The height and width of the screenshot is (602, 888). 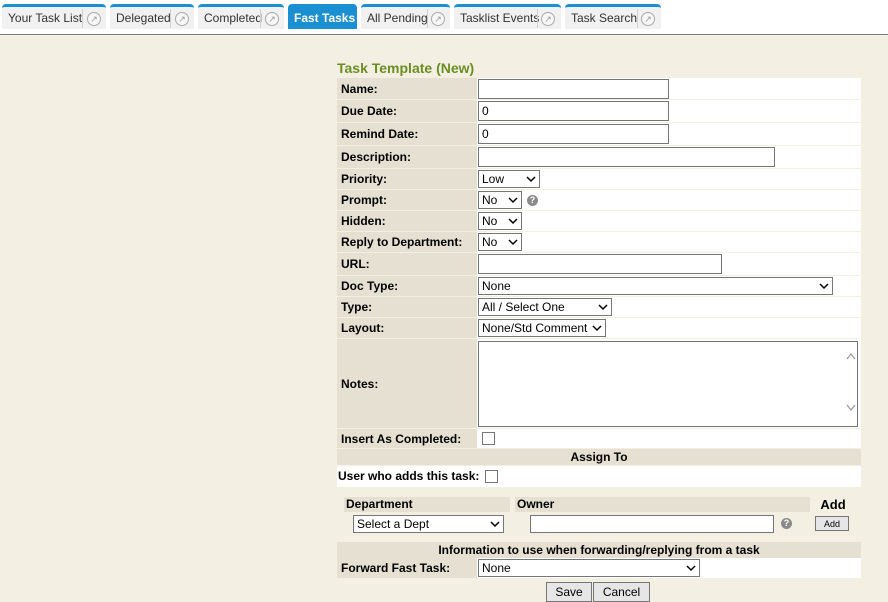 I want to click on reply-to-department-label: Reply to Department:, so click(x=407, y=242).